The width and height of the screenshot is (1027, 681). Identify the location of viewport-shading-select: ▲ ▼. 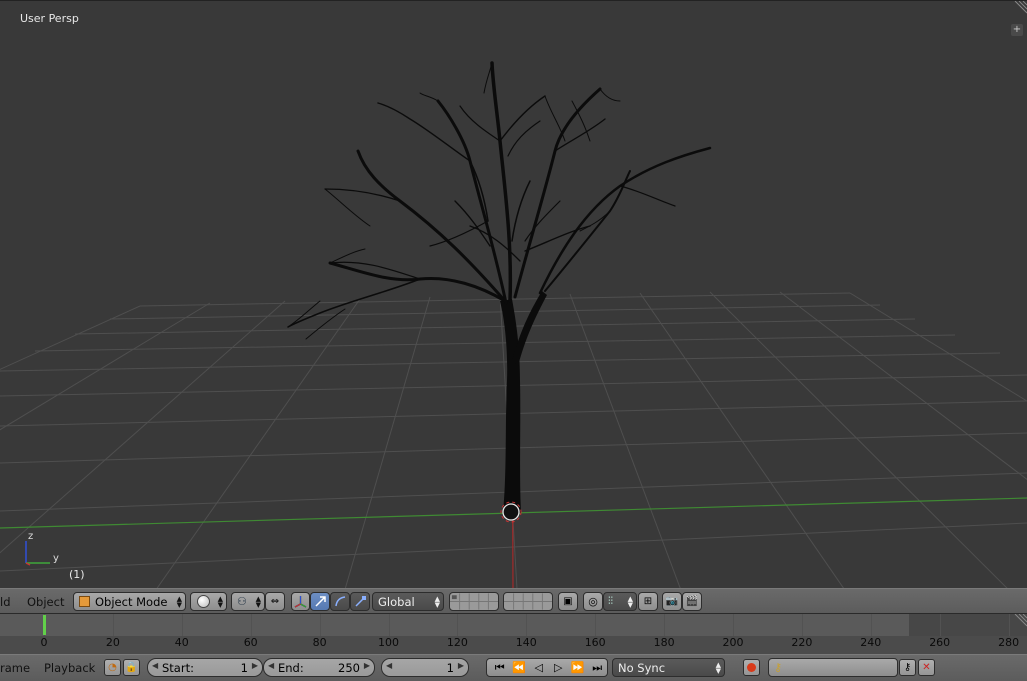
(208, 601).